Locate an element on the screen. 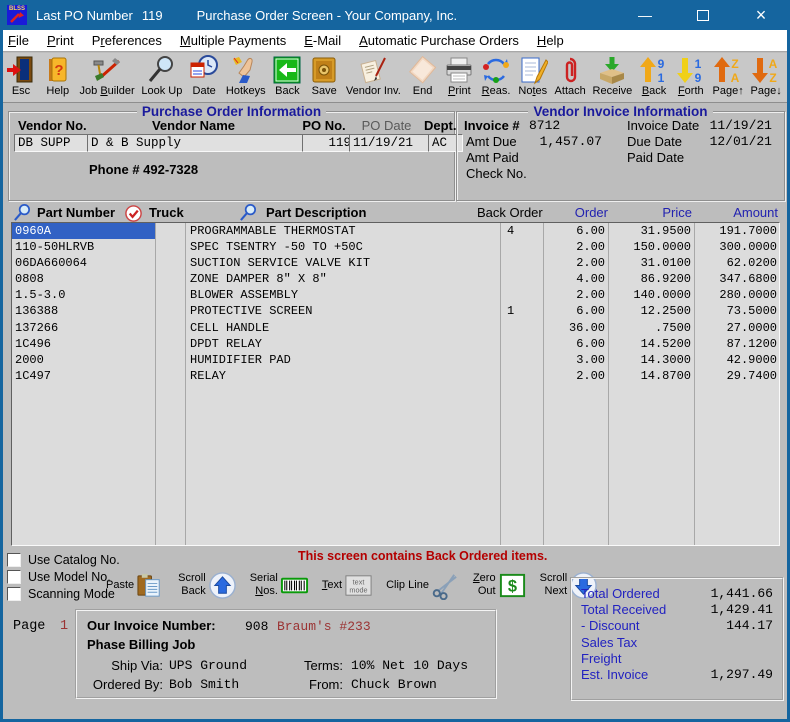  minimize-button: — is located at coordinates (645, 15).